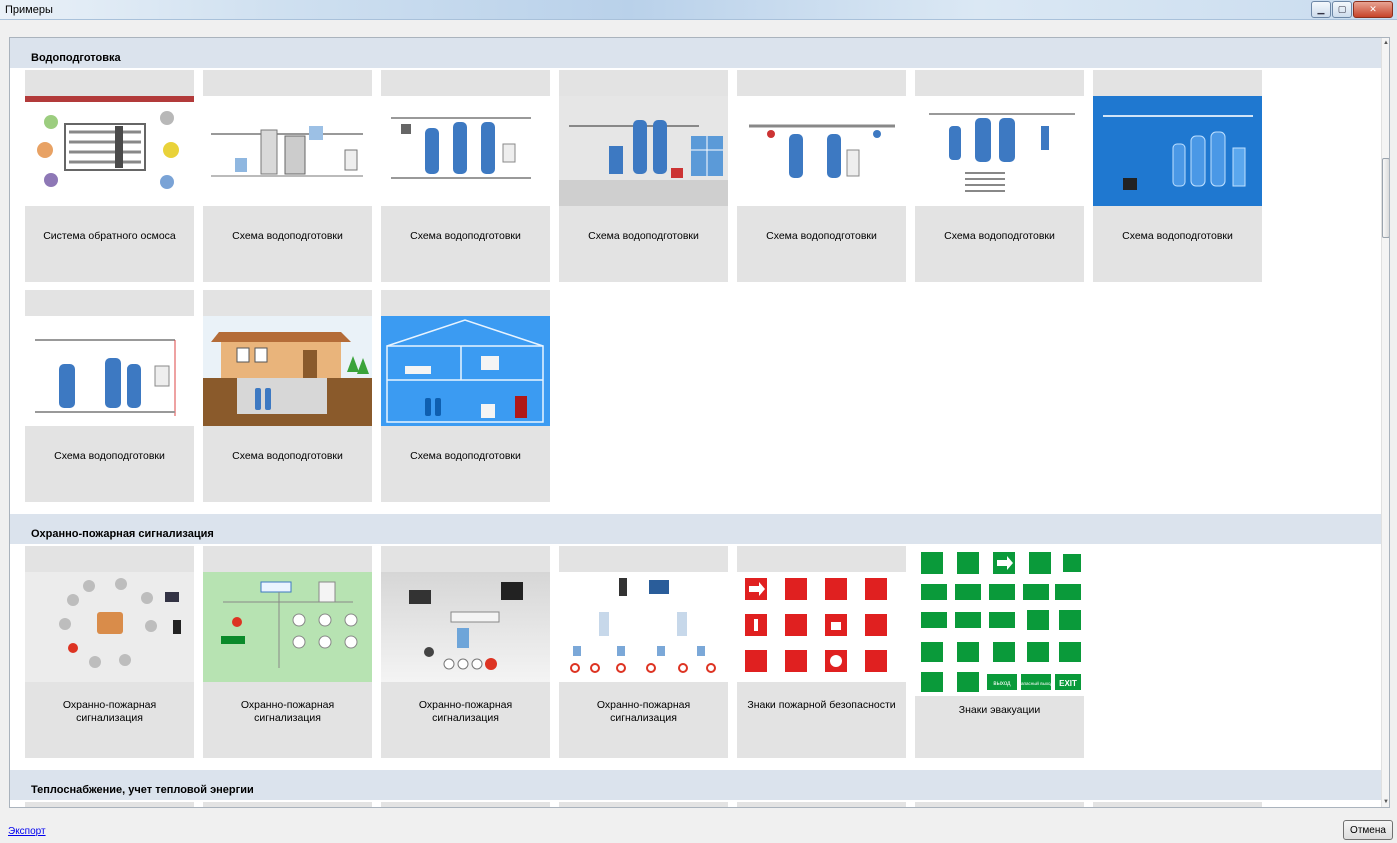 The image size is (1397, 843). What do you see at coordinates (109, 236) in the screenshot?
I see `example-card-label: Система обратного осмоса` at bounding box center [109, 236].